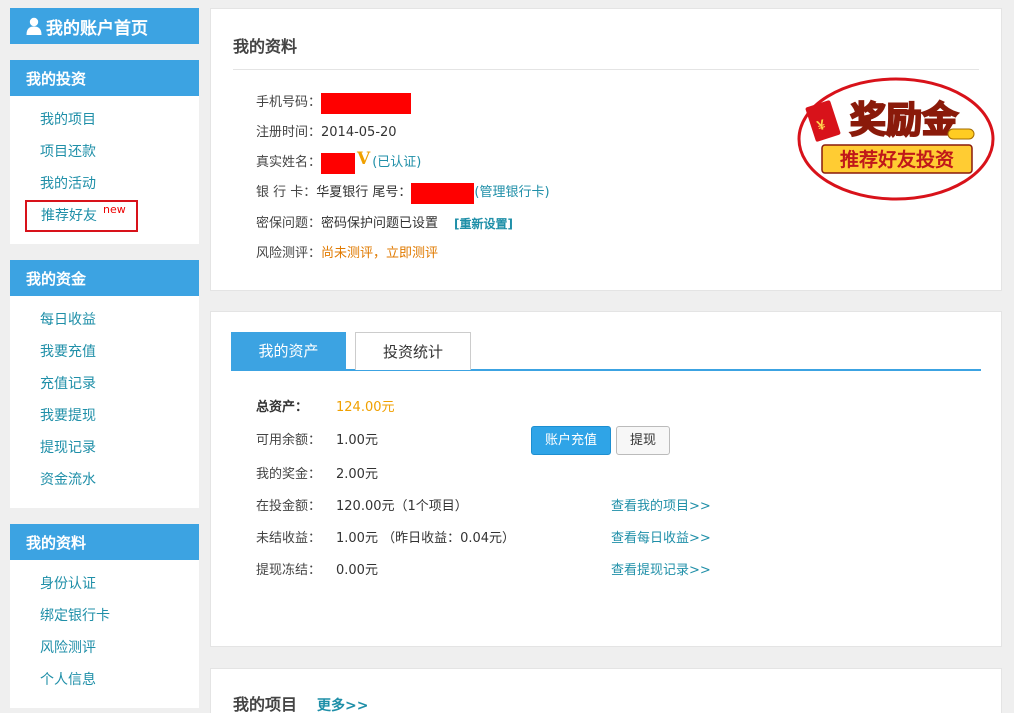 This screenshot has height=713, width=1014. What do you see at coordinates (289, 570) in the screenshot?
I see `asset-label: 提现冻结：` at bounding box center [289, 570].